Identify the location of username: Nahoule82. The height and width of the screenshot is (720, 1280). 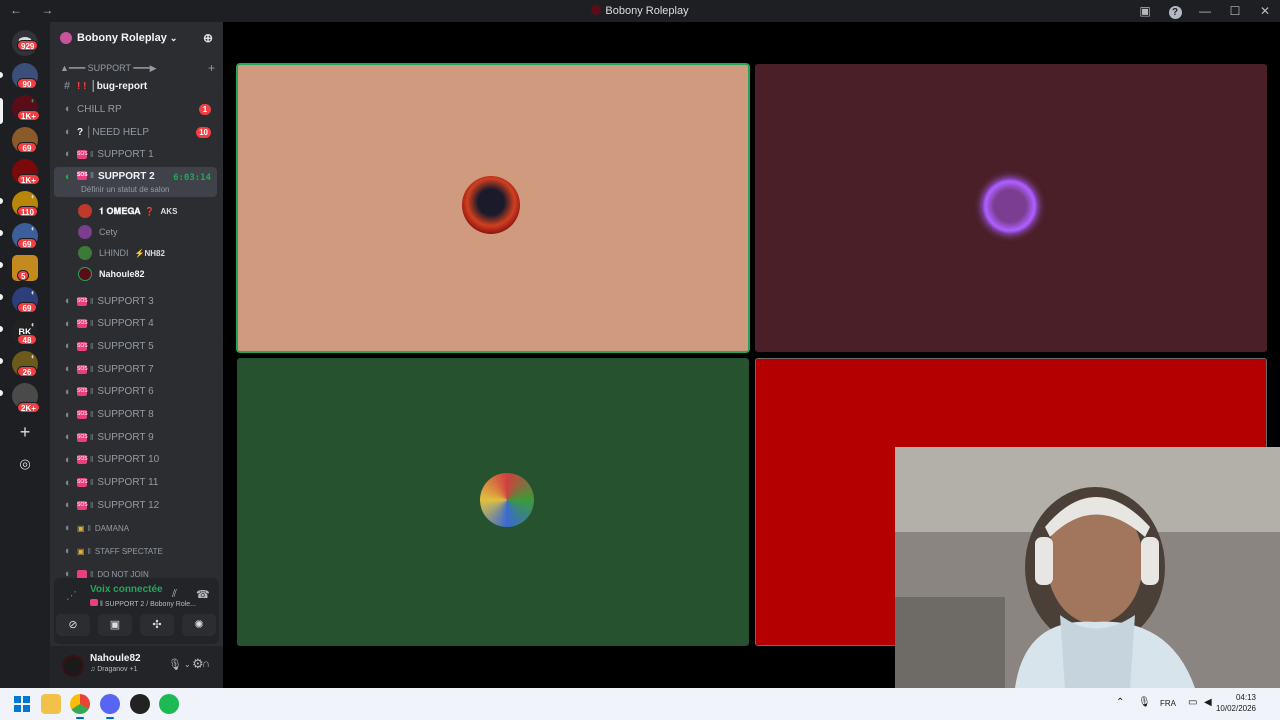
(115, 658).